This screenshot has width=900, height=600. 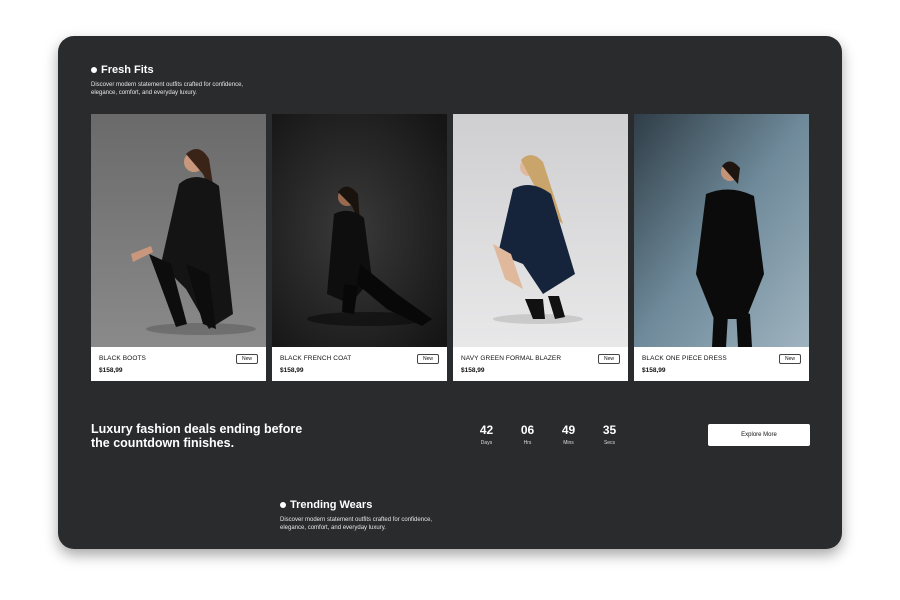 I want to click on product-card-black-french-coat: BLACK FRENCH COAT $158,99 New, so click(x=359, y=247).